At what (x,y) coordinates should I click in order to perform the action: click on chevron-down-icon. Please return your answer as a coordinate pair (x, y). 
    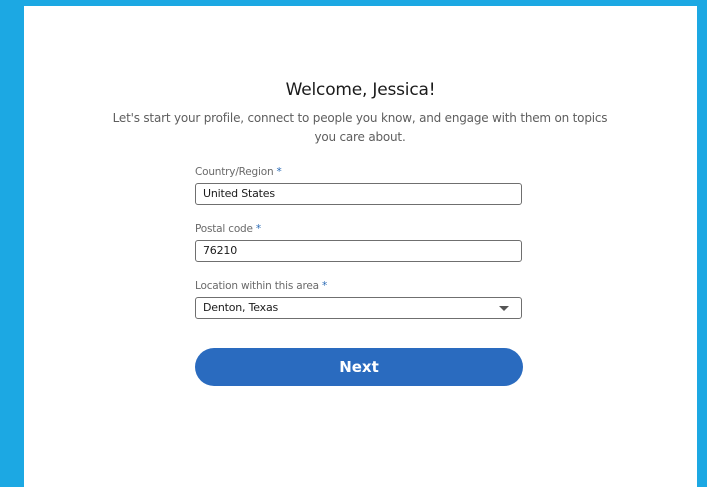
    Looking at the image, I should click on (504, 308).